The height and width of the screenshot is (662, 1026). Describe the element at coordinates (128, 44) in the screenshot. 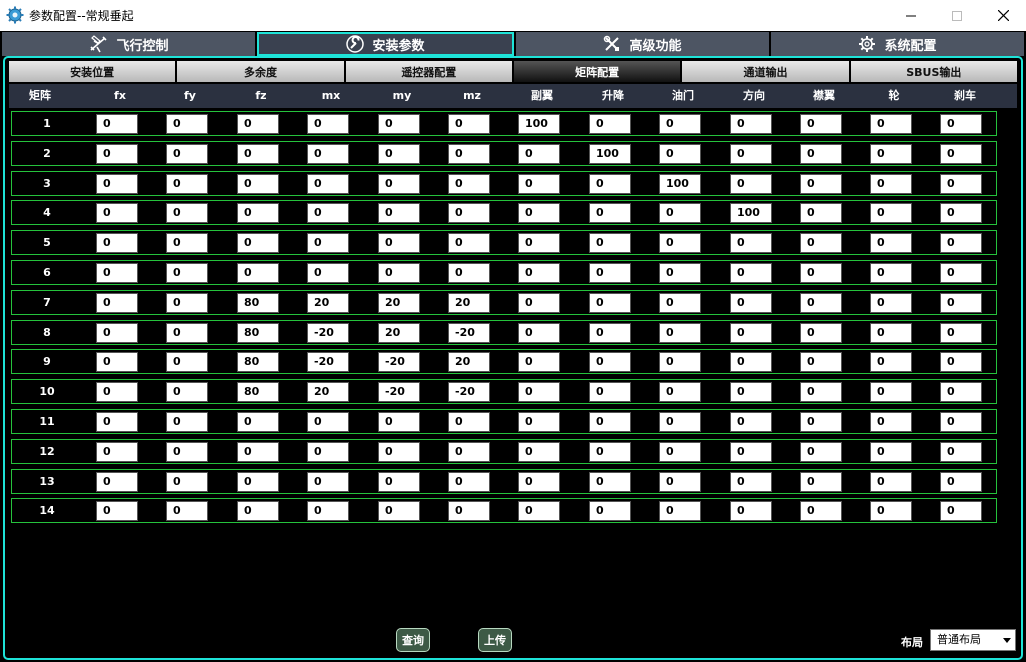

I see `tab-flight-control: 飞行控制` at that location.